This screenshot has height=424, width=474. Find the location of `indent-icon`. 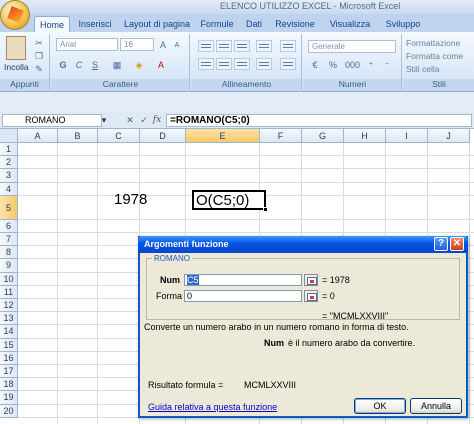

indent-icon is located at coordinates (264, 64).